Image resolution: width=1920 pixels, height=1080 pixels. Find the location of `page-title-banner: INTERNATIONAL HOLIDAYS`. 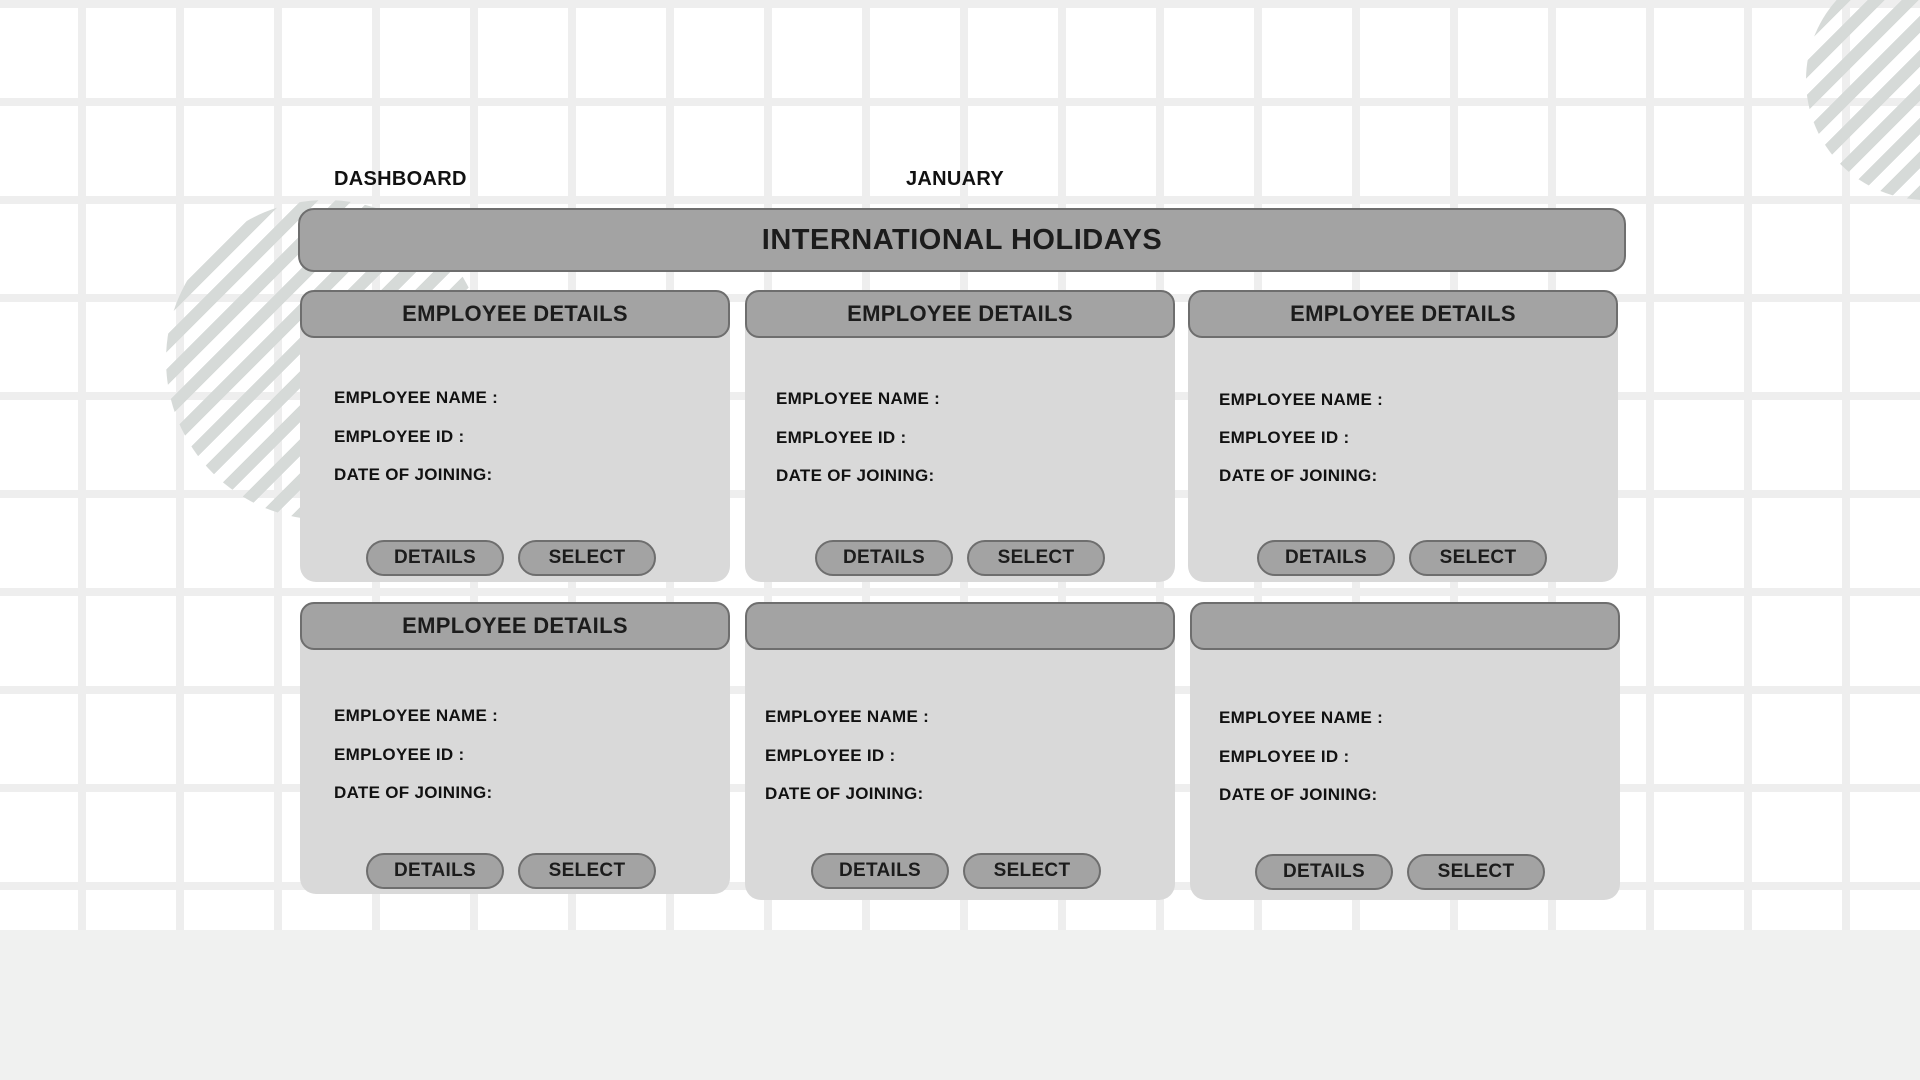

page-title-banner: INTERNATIONAL HOLIDAYS is located at coordinates (962, 240).